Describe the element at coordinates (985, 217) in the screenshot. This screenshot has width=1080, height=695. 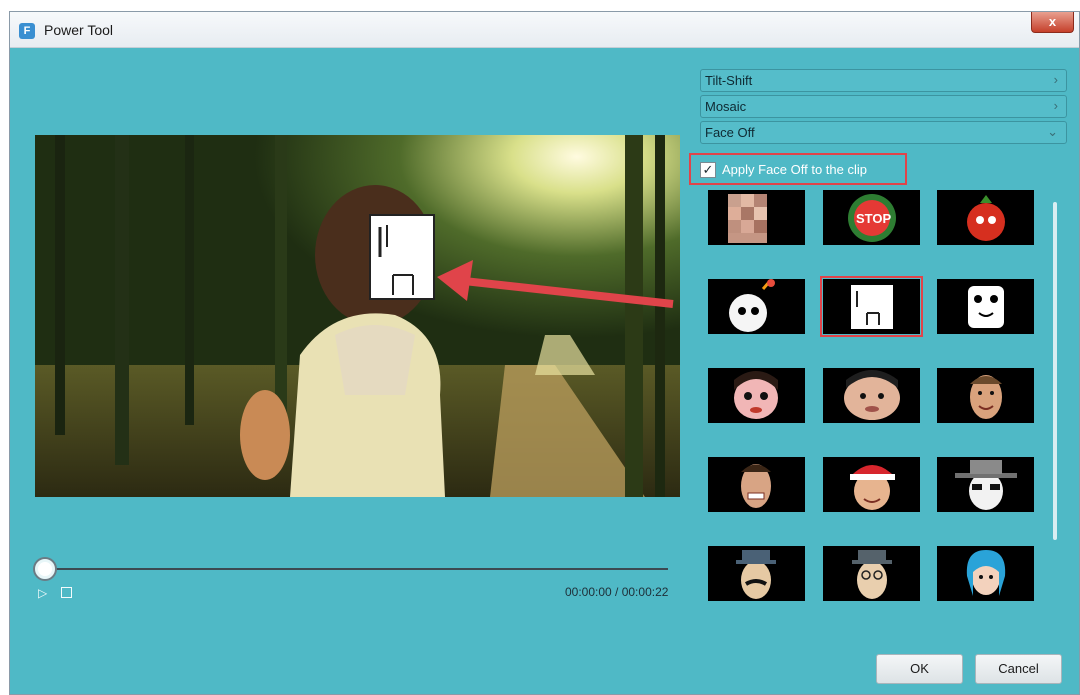
I see `mask-thumb-tomato` at that location.